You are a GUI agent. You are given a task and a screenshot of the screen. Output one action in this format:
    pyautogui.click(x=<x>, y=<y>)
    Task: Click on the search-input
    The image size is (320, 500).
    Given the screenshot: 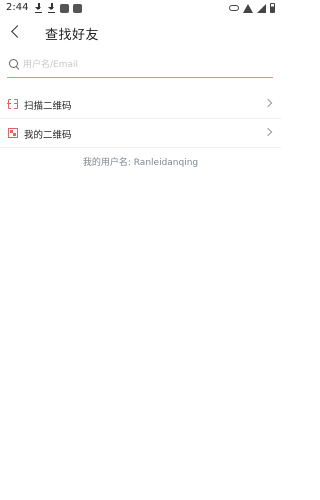 What is the action you would take?
    pyautogui.click(x=143, y=65)
    